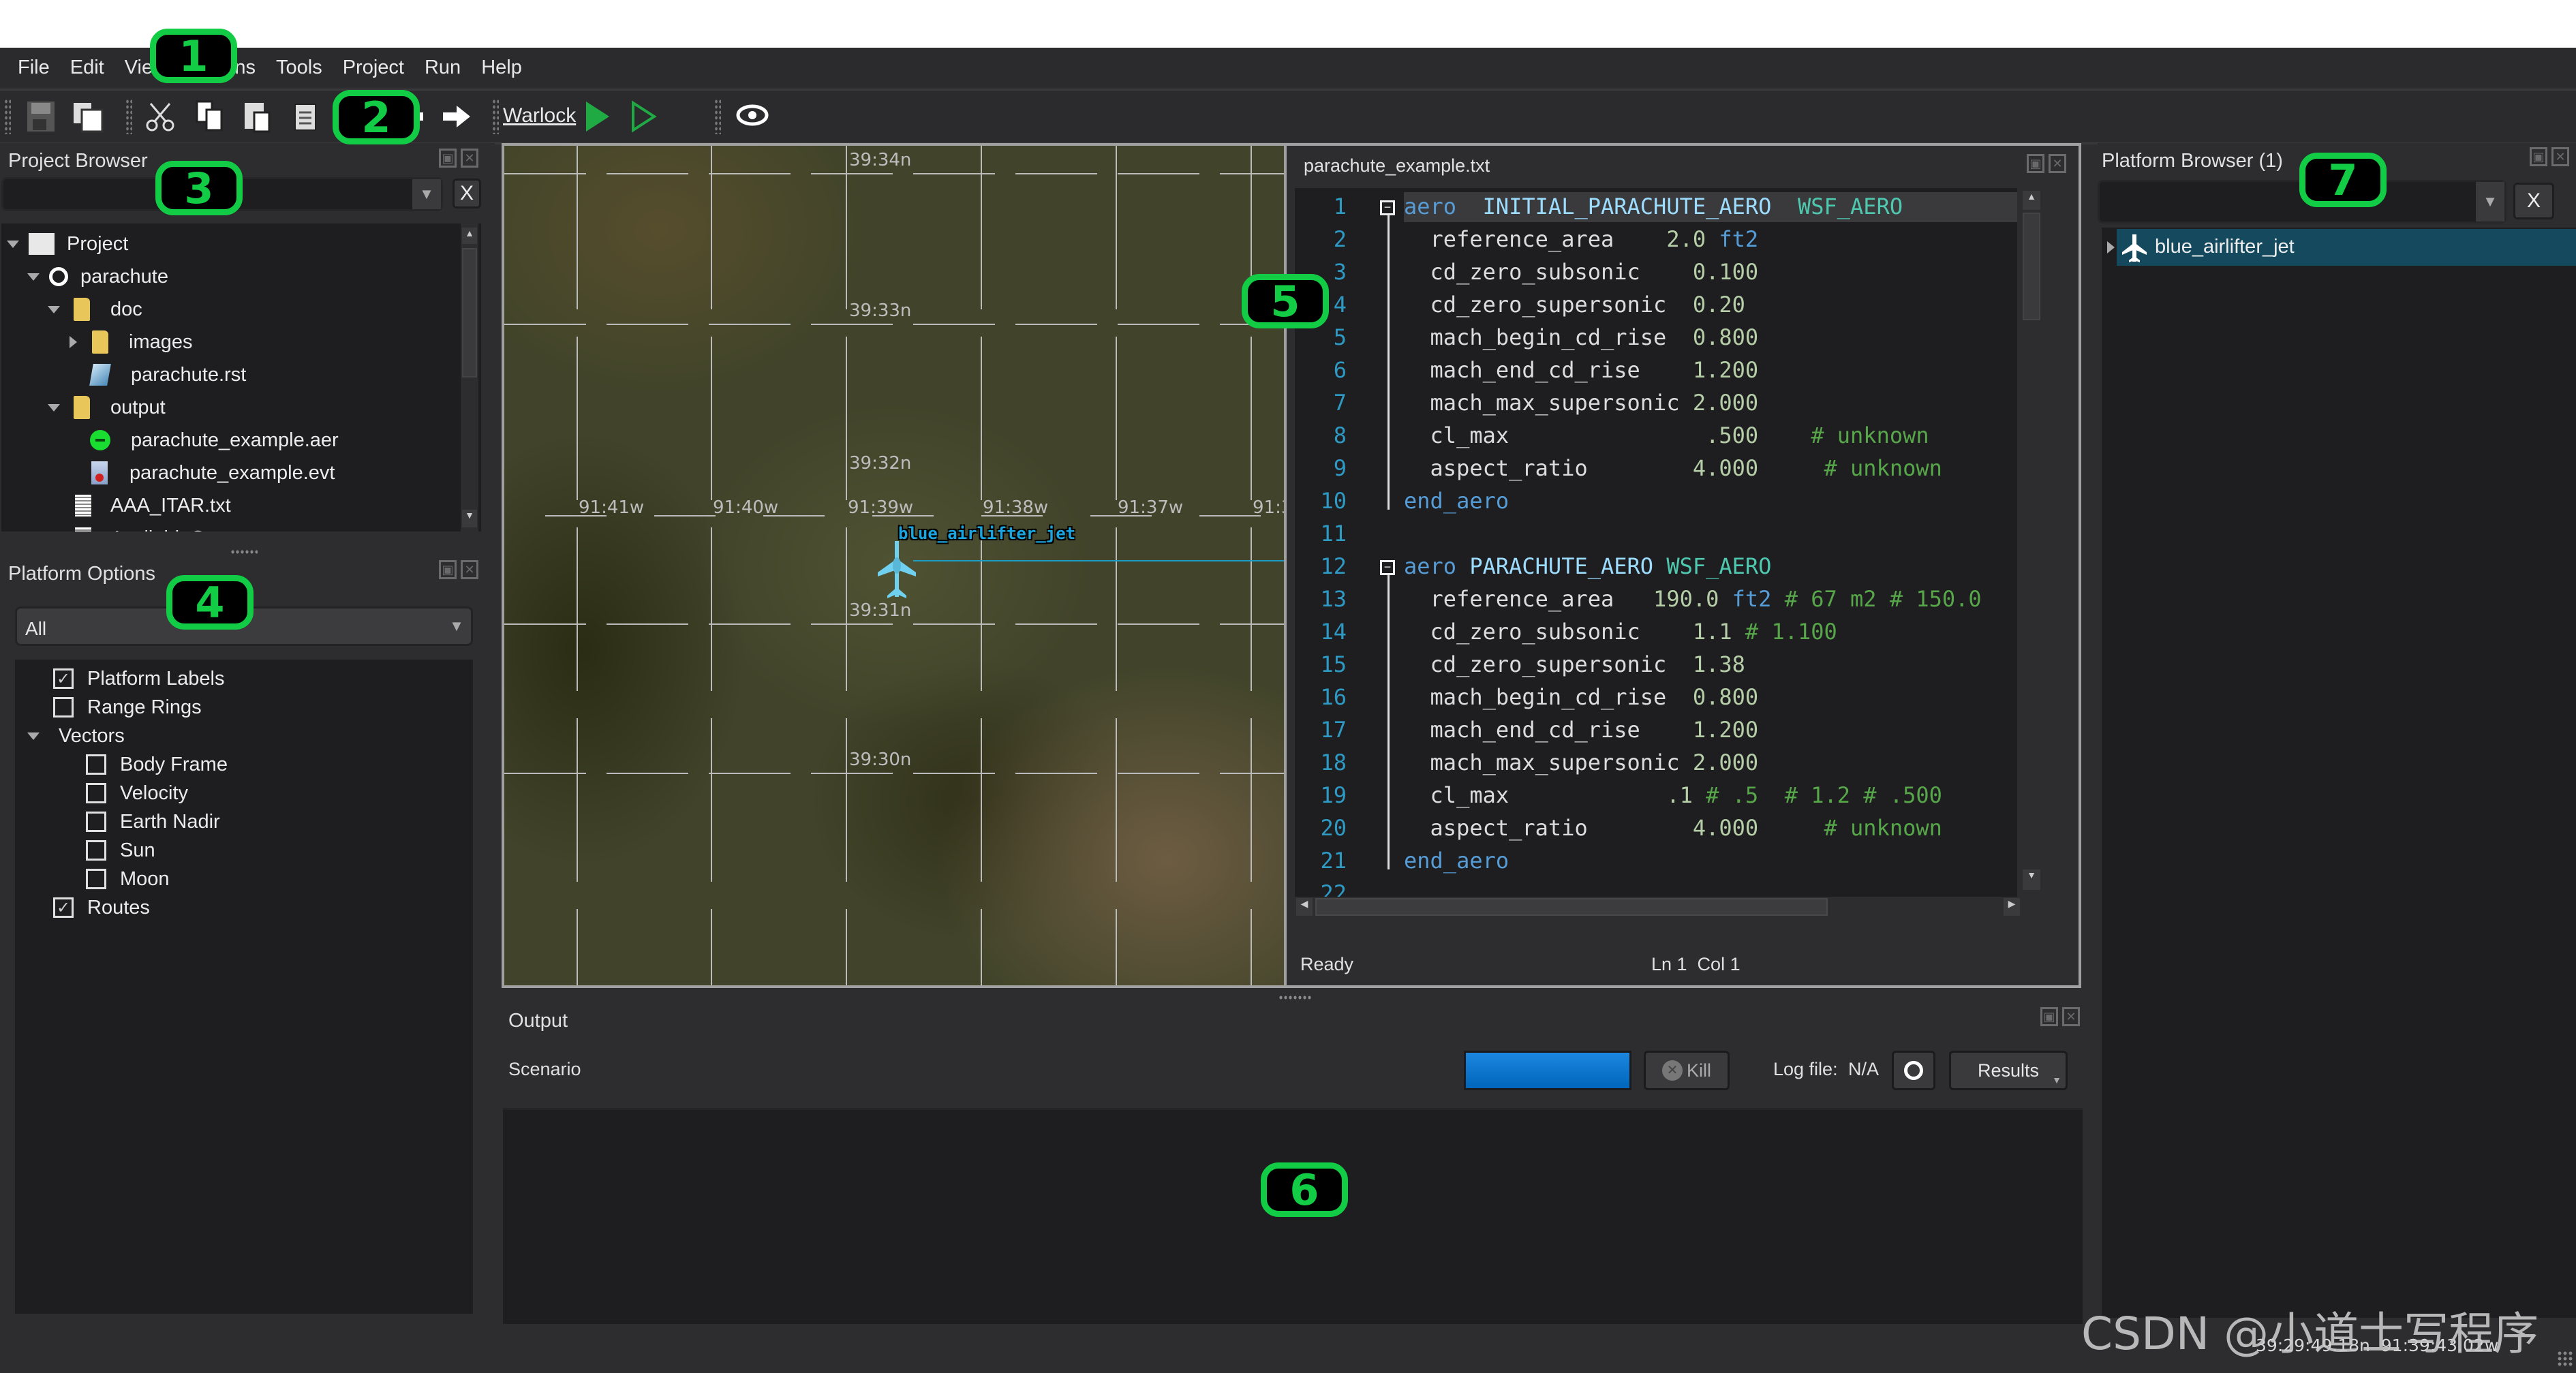 The width and height of the screenshot is (2576, 1373). What do you see at coordinates (41, 116) in the screenshot?
I see `save-icon` at bounding box center [41, 116].